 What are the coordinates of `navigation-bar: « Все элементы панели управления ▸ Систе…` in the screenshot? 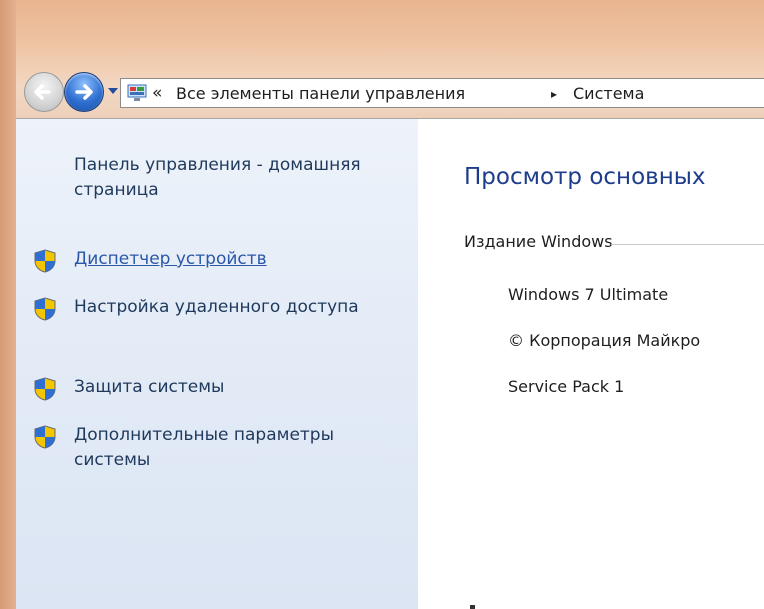 It's located at (390, 90).